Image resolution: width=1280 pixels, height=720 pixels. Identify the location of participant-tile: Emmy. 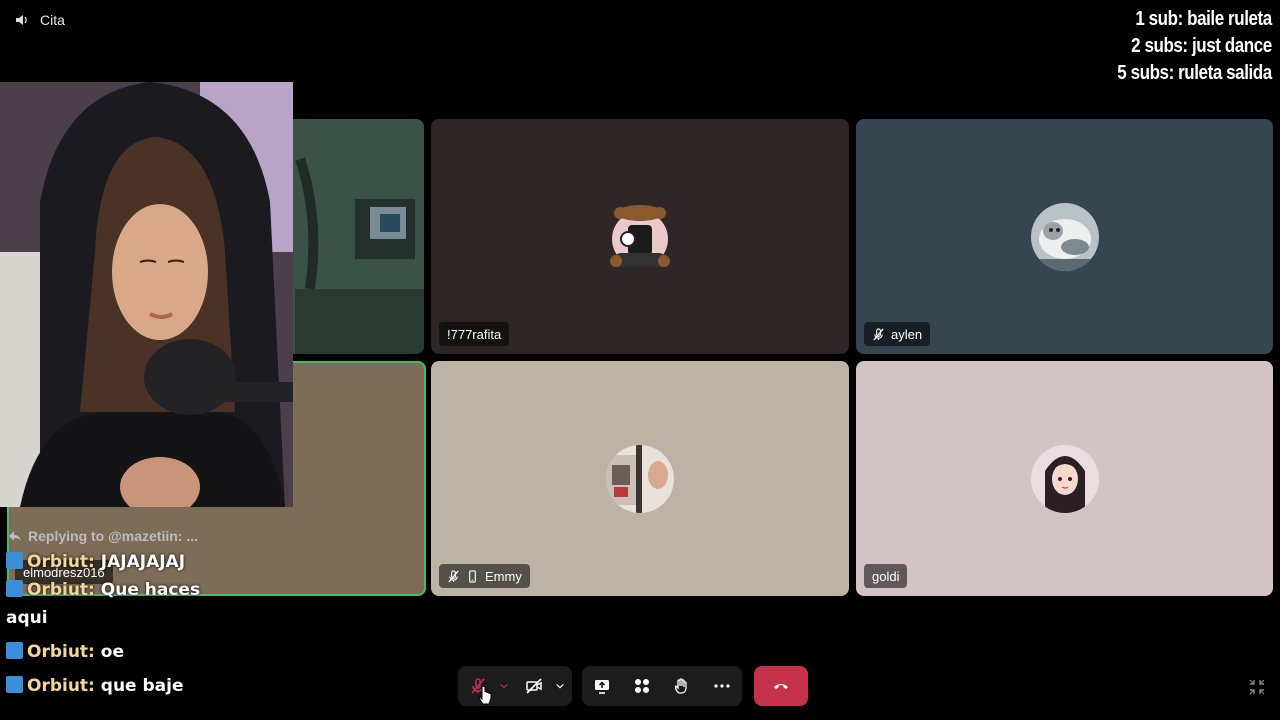
(640, 478).